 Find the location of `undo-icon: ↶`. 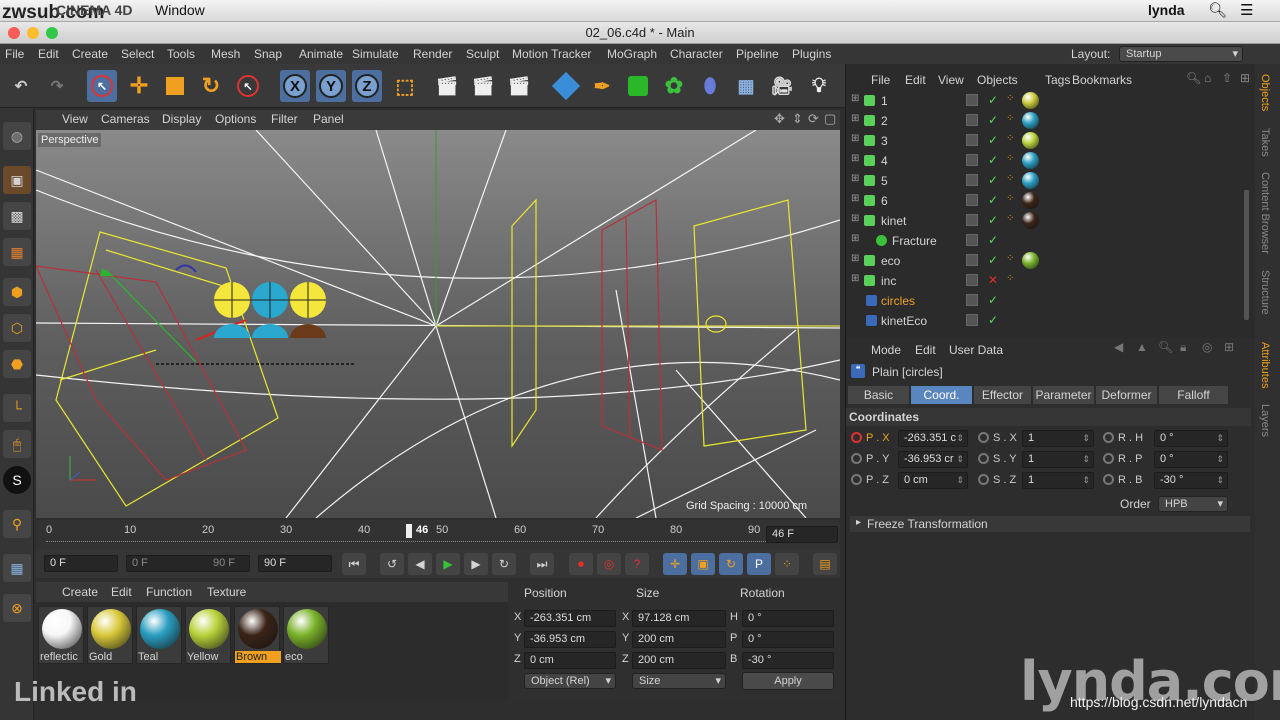

undo-icon: ↶ is located at coordinates (21, 86).